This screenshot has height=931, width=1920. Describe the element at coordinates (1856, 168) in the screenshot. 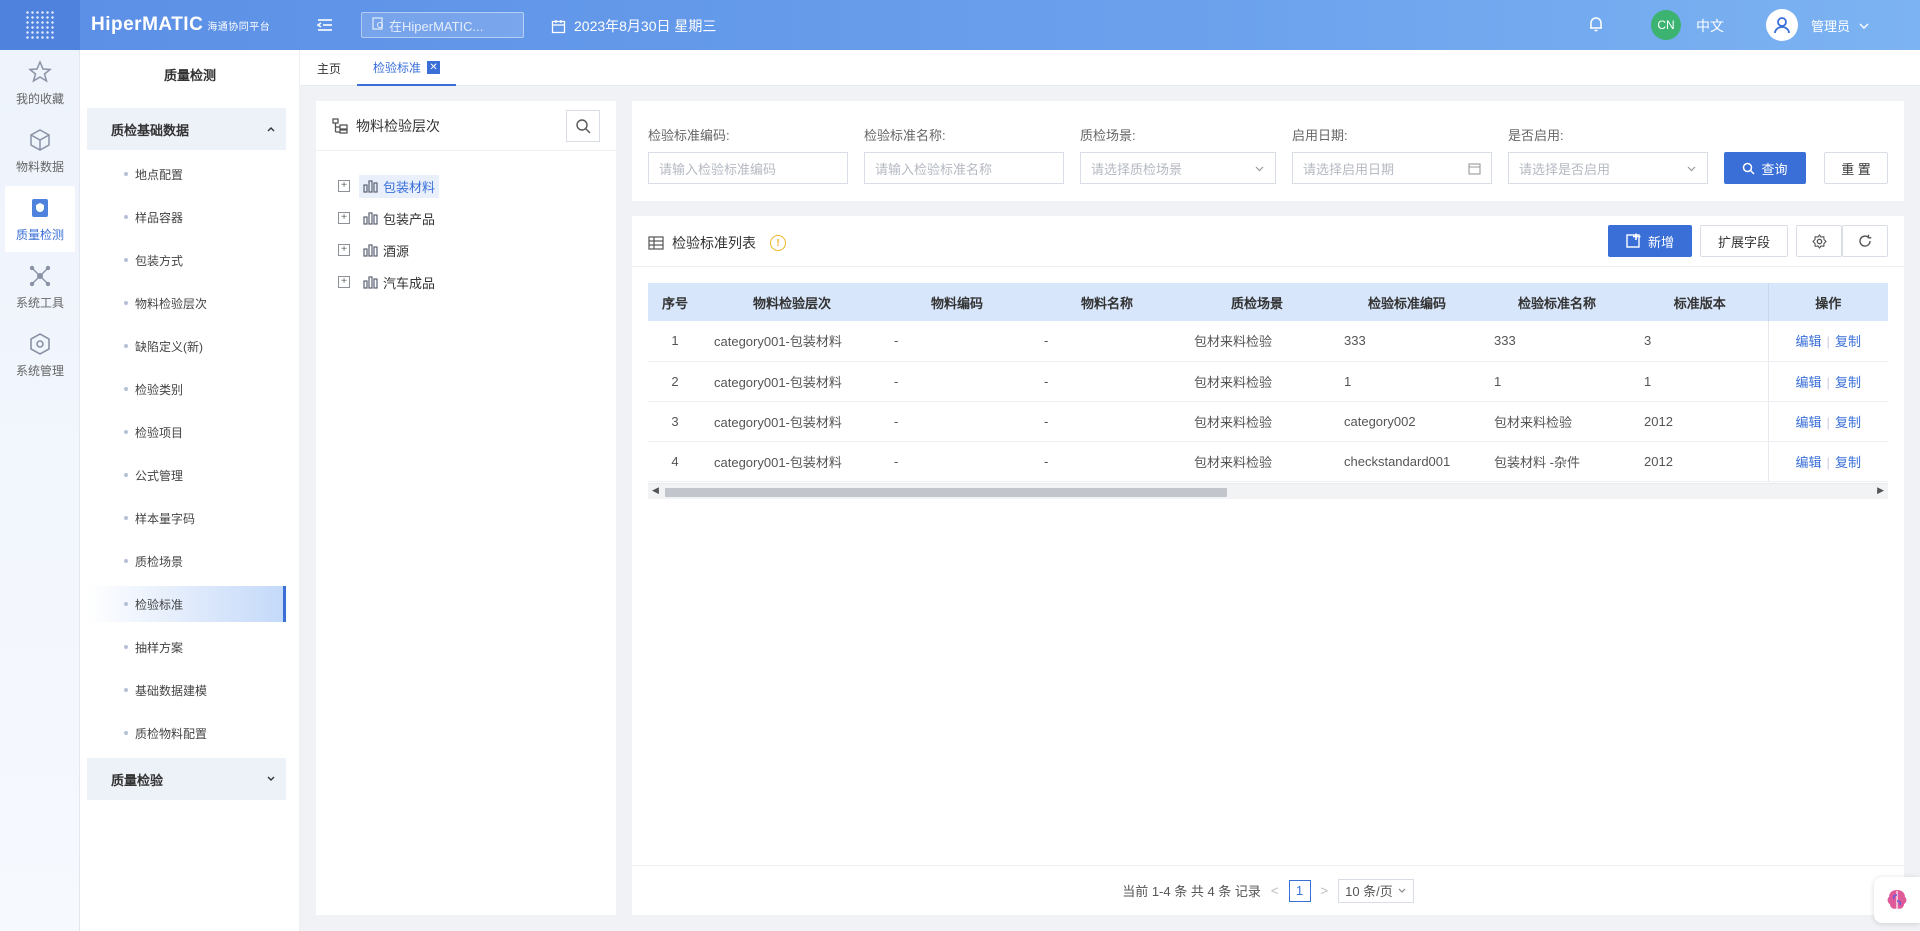

I see `reset-button: 重 置` at that location.